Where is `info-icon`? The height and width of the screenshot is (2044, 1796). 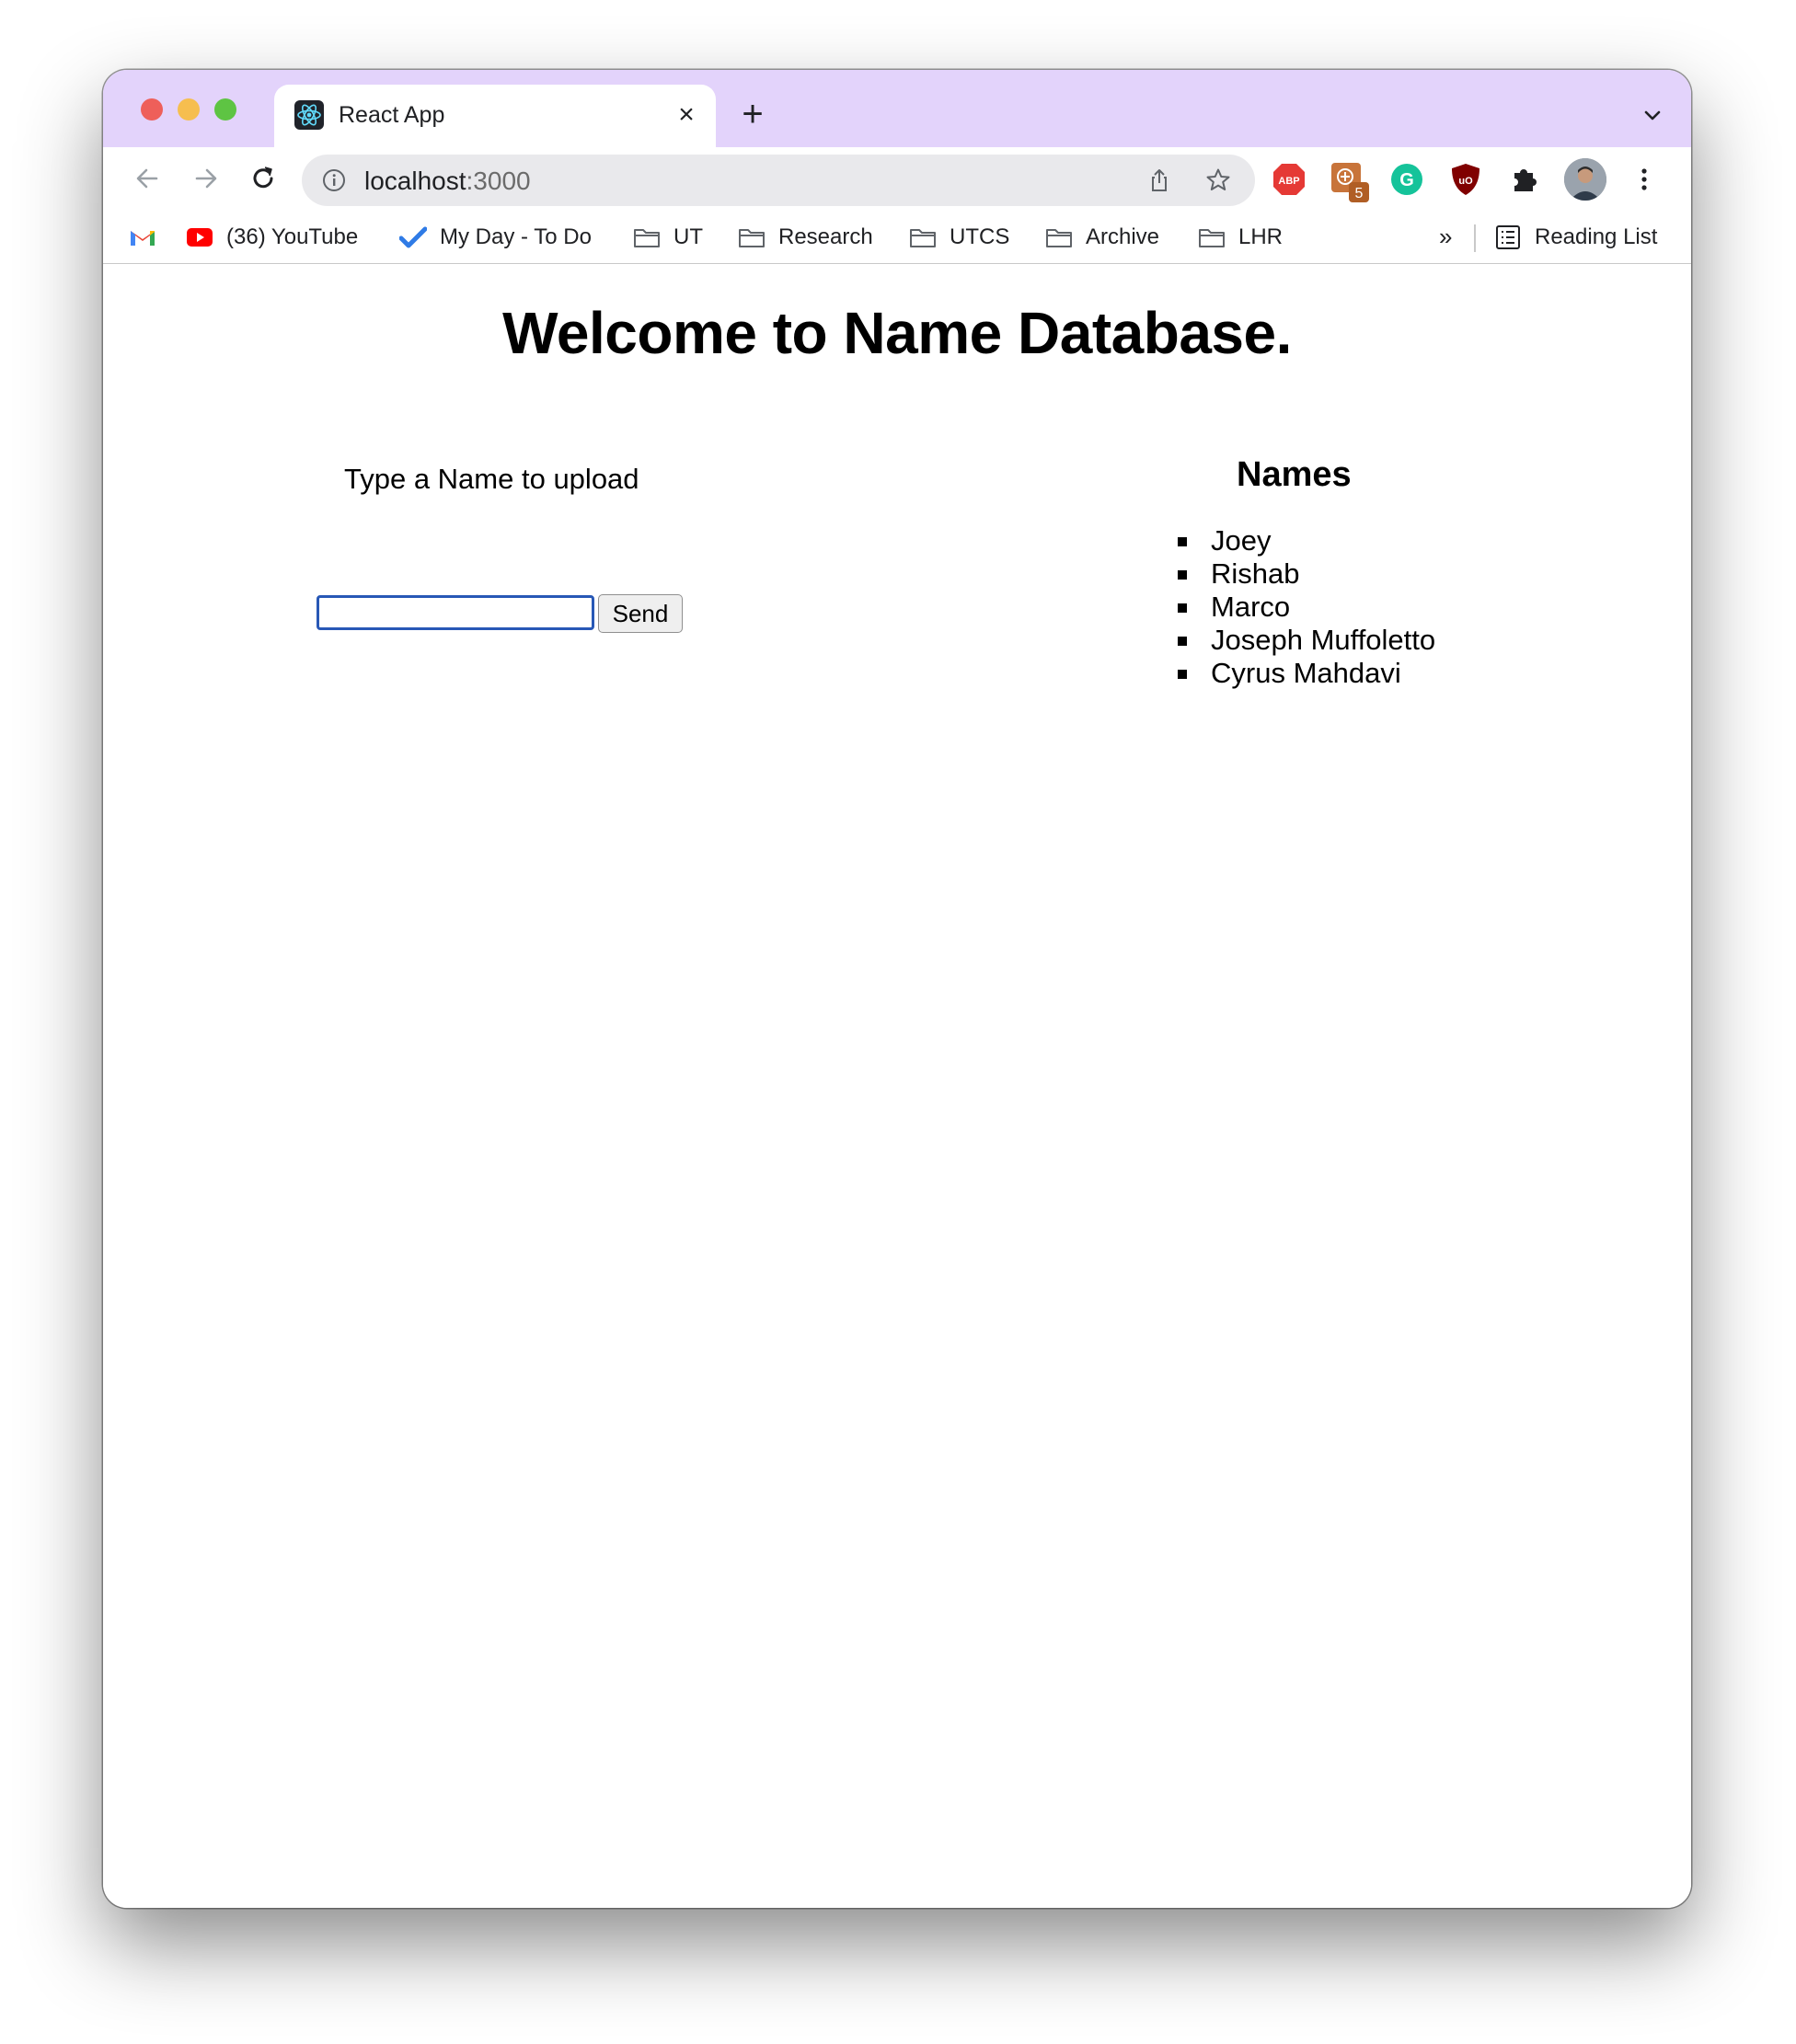
info-icon is located at coordinates (334, 180).